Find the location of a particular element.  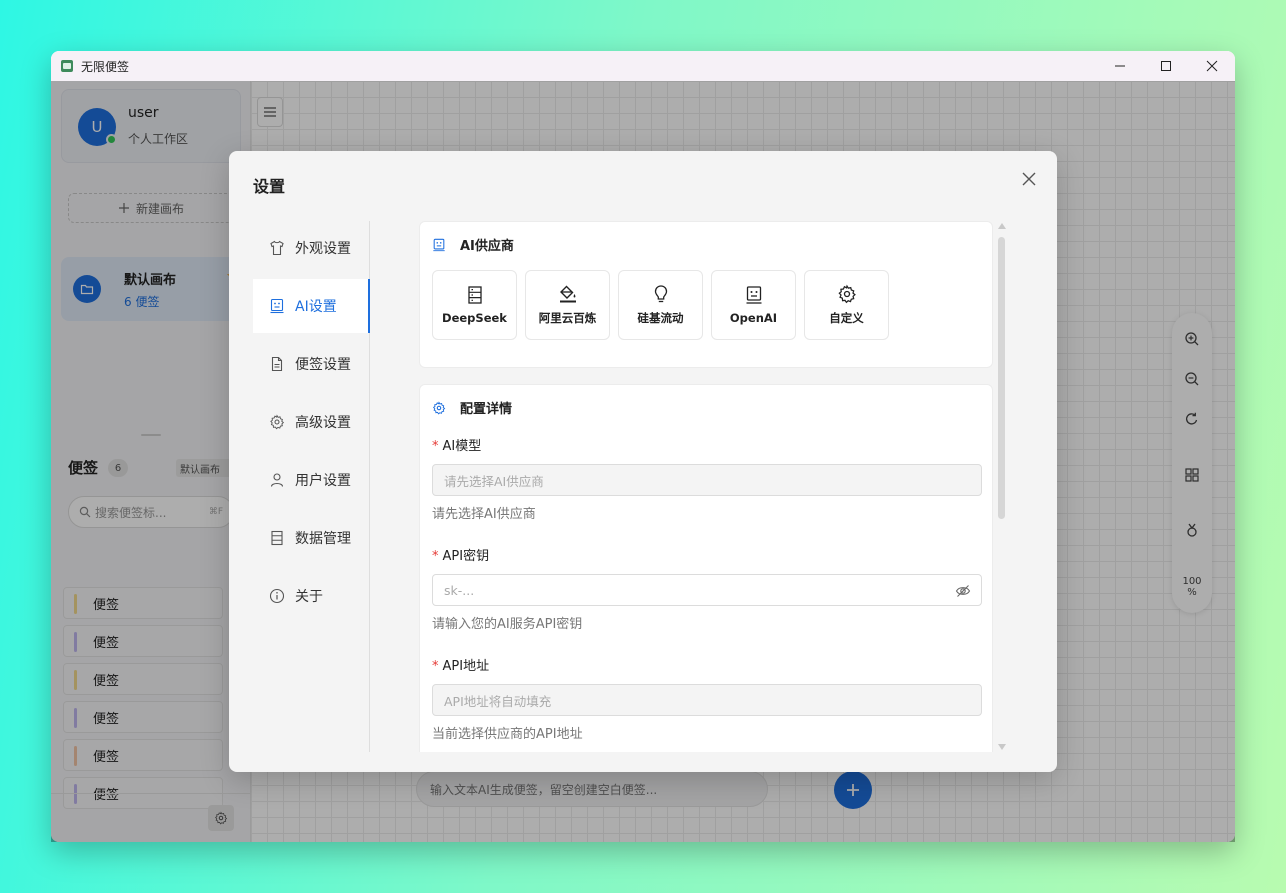

nav-label: 高级设置 is located at coordinates (323, 423).